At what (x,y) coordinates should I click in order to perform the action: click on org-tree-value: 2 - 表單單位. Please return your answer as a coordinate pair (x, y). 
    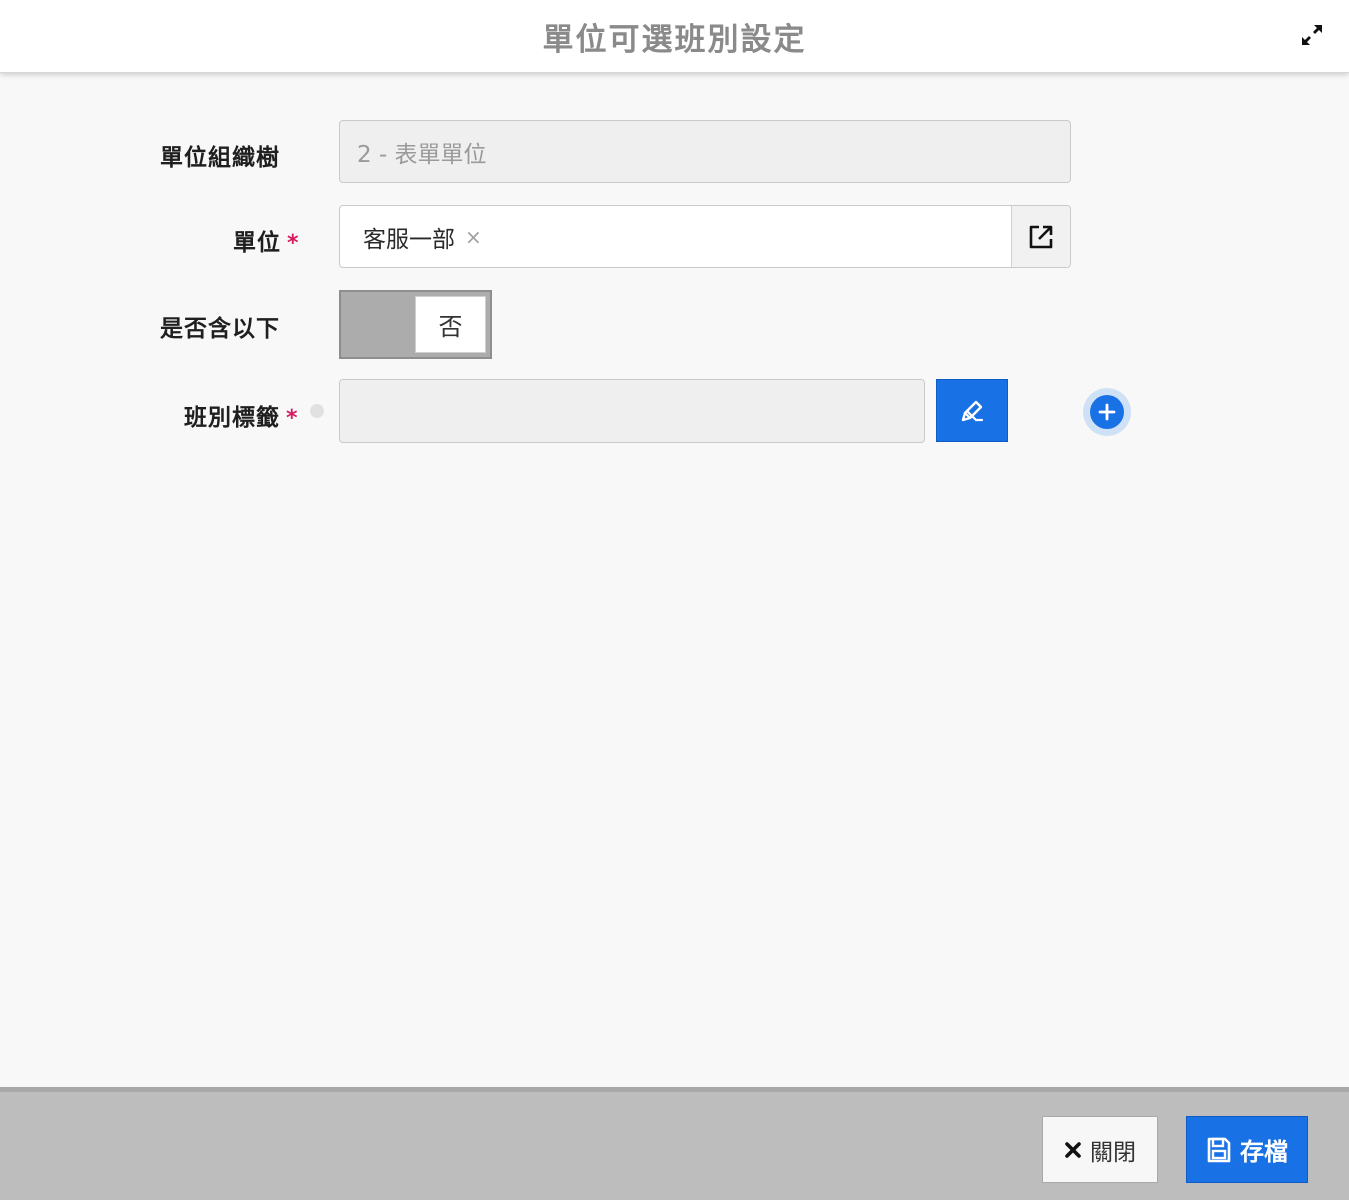
    Looking at the image, I should click on (422, 154).